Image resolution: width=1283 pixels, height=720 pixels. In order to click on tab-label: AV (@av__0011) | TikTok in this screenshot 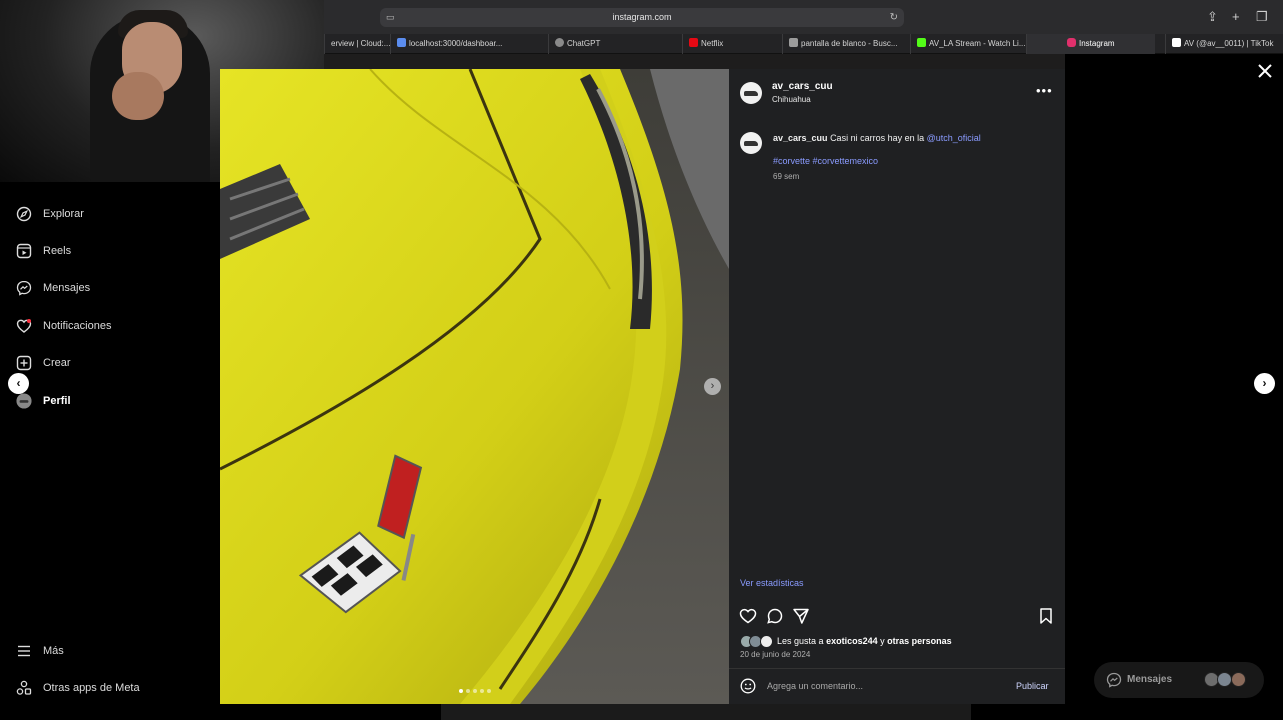, I will do `click(1229, 43)`.